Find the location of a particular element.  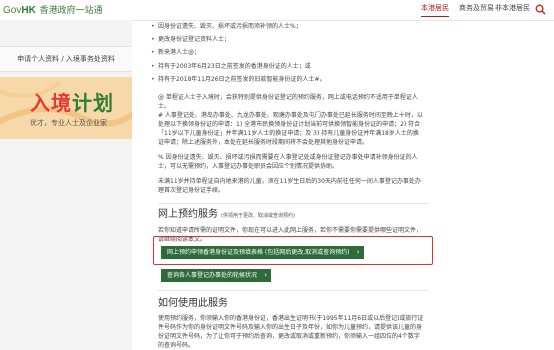

banner-title-red: 入境 is located at coordinates (51, 103).